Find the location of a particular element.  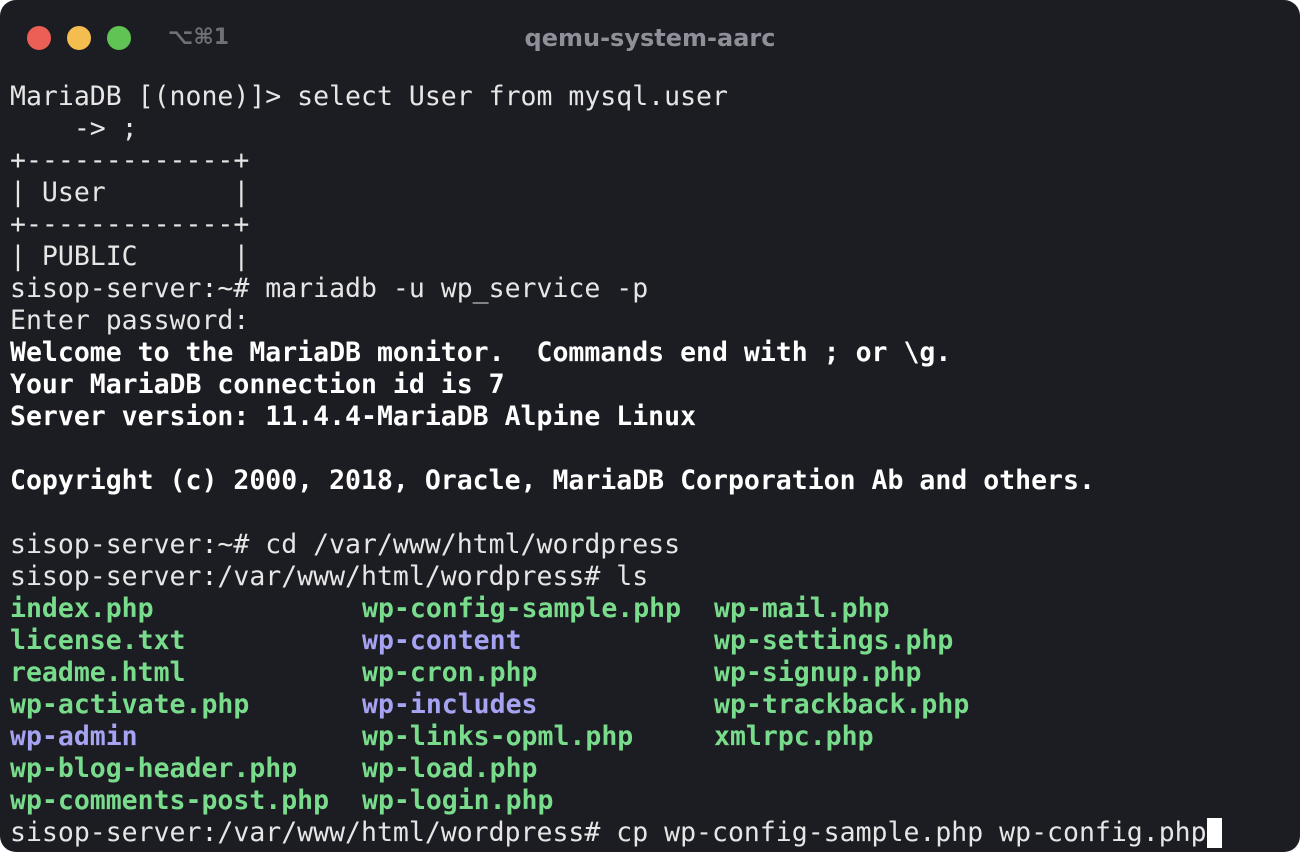

file-entry: wp-settings.php is located at coordinates (834, 640).